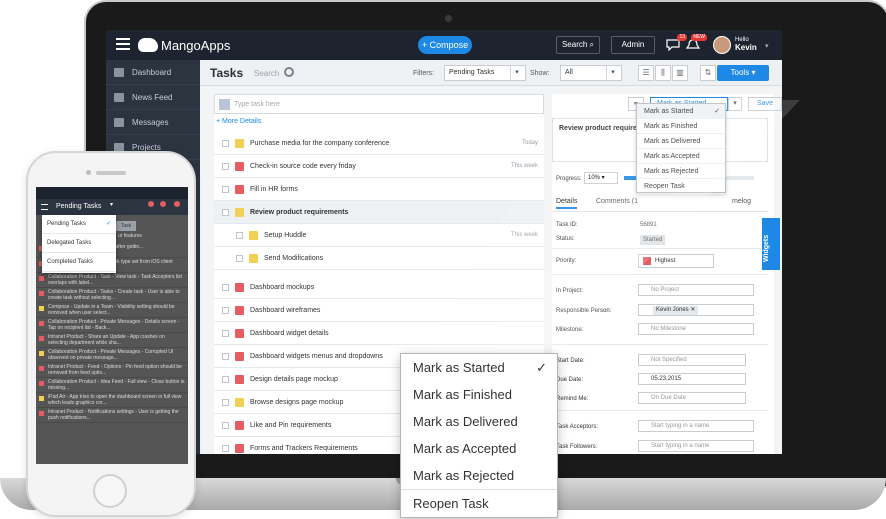 The height and width of the screenshot is (519, 886). What do you see at coordinates (692, 379) in the screenshot?
I see `due-date-field: 05.23.2015` at bounding box center [692, 379].